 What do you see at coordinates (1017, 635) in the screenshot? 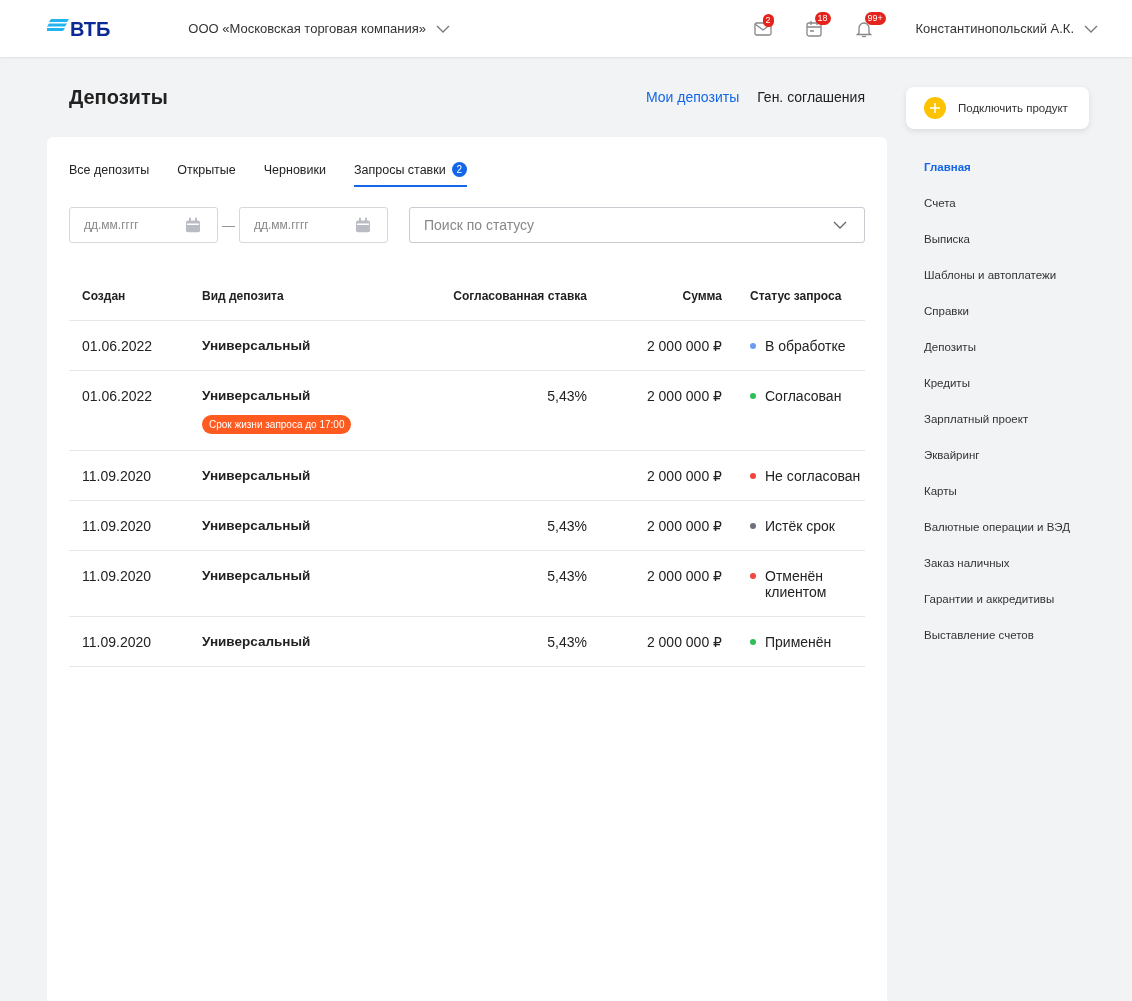
I see `sidebar-item: Выставление счетов` at bounding box center [1017, 635].